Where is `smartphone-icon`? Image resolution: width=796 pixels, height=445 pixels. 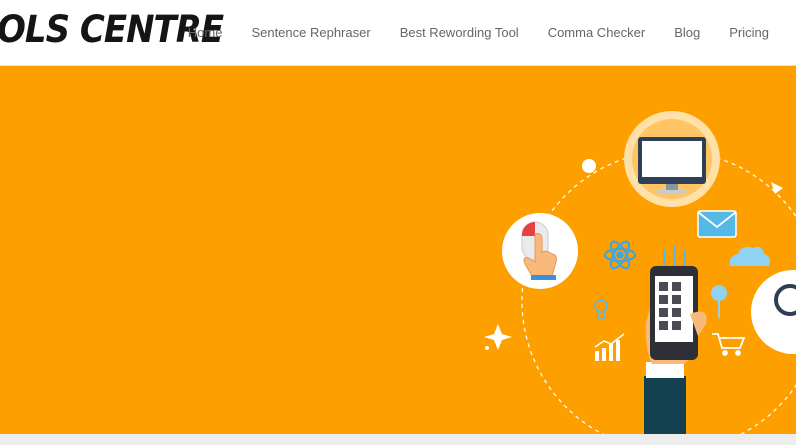 smartphone-icon is located at coordinates (675, 340).